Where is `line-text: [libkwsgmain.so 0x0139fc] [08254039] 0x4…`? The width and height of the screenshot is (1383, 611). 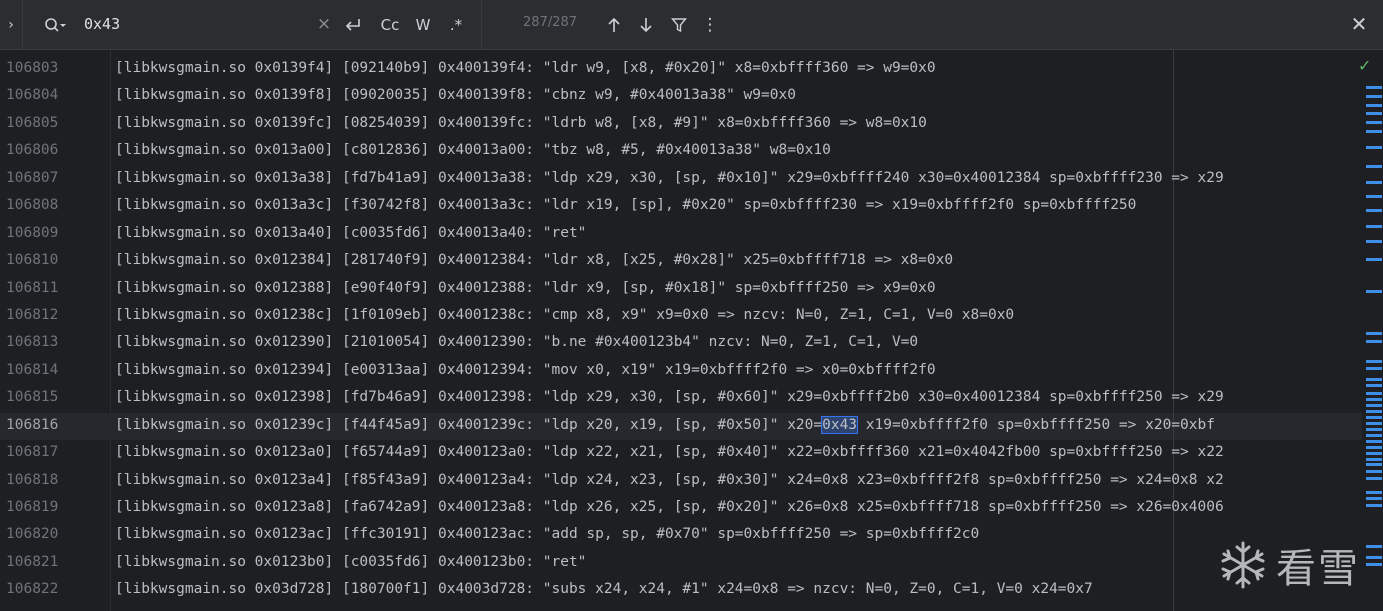 line-text: [libkwsgmain.so 0x0139fc] [08254039] 0x4… is located at coordinates (521, 123).